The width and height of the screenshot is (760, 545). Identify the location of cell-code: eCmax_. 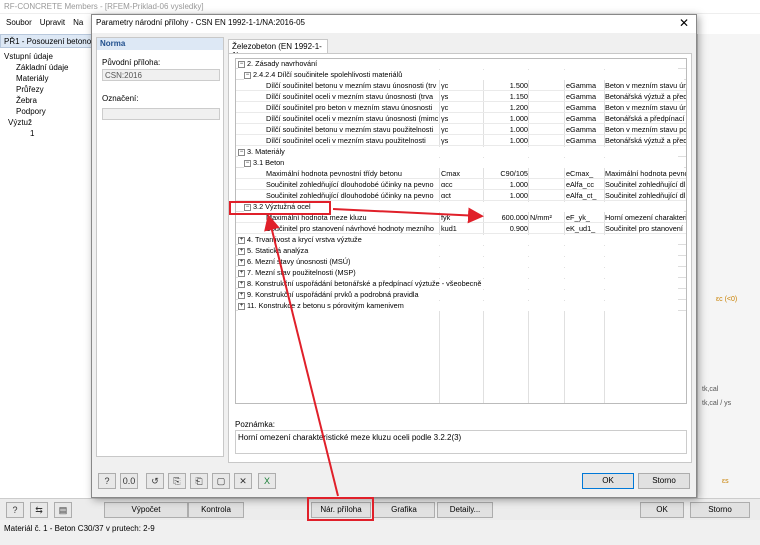
(580, 173).